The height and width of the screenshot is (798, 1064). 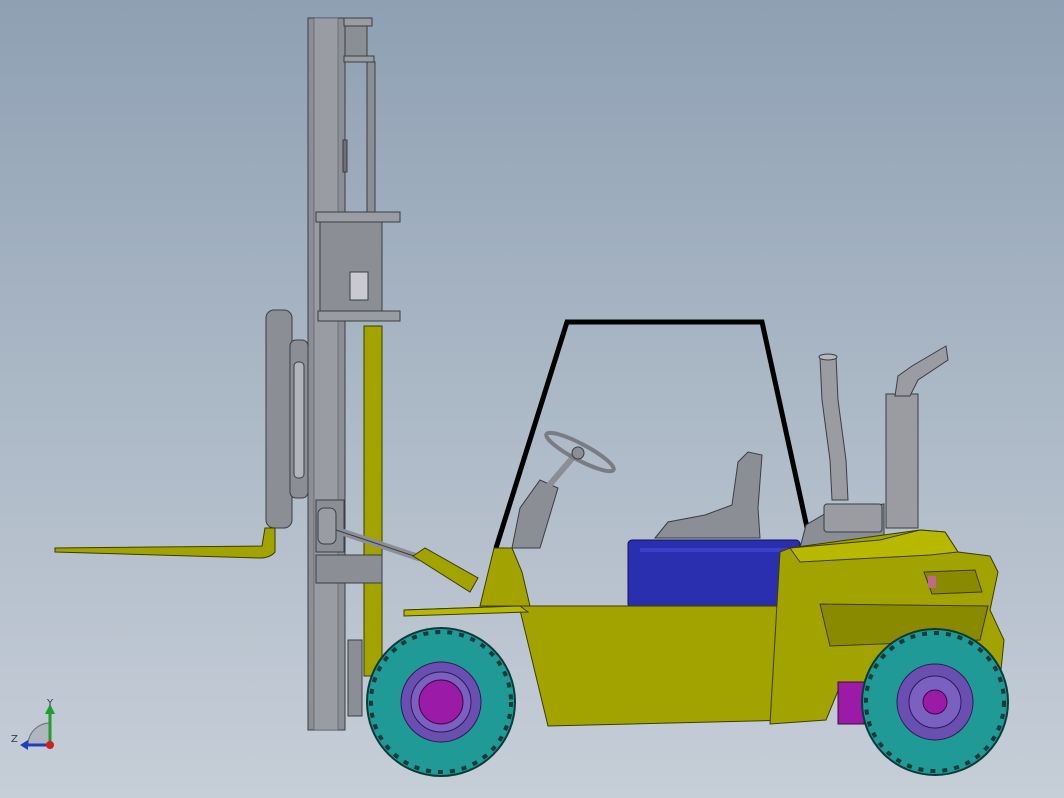 What do you see at coordinates (358, 217) in the screenshot?
I see `carriage-upper-plate` at bounding box center [358, 217].